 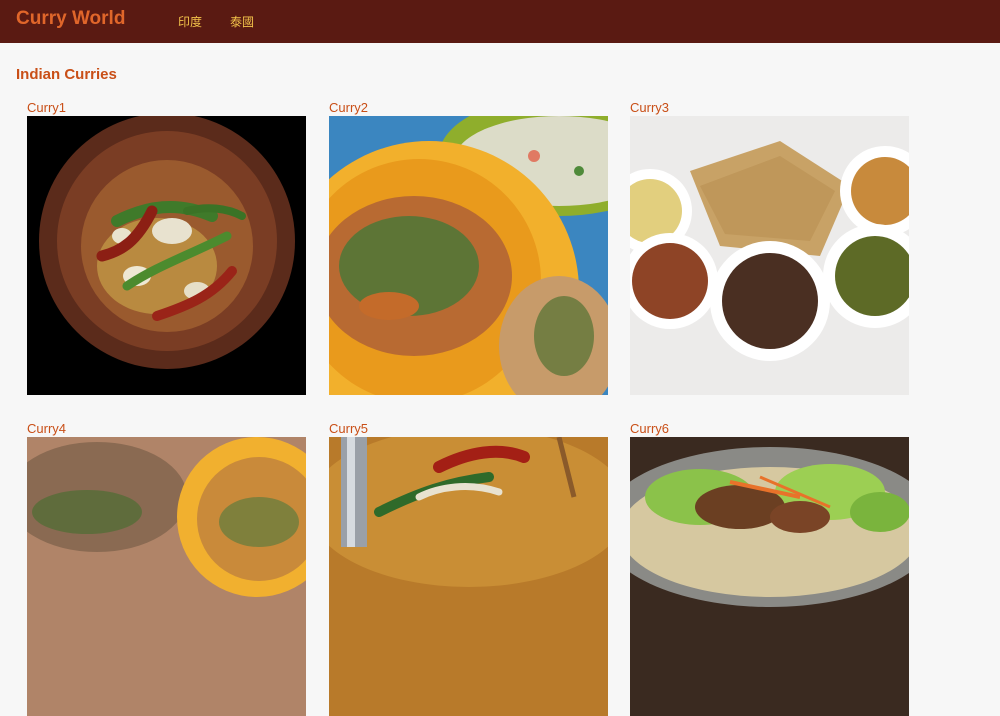 I want to click on navbar: Curry World 印度 泰國, so click(x=500, y=21).